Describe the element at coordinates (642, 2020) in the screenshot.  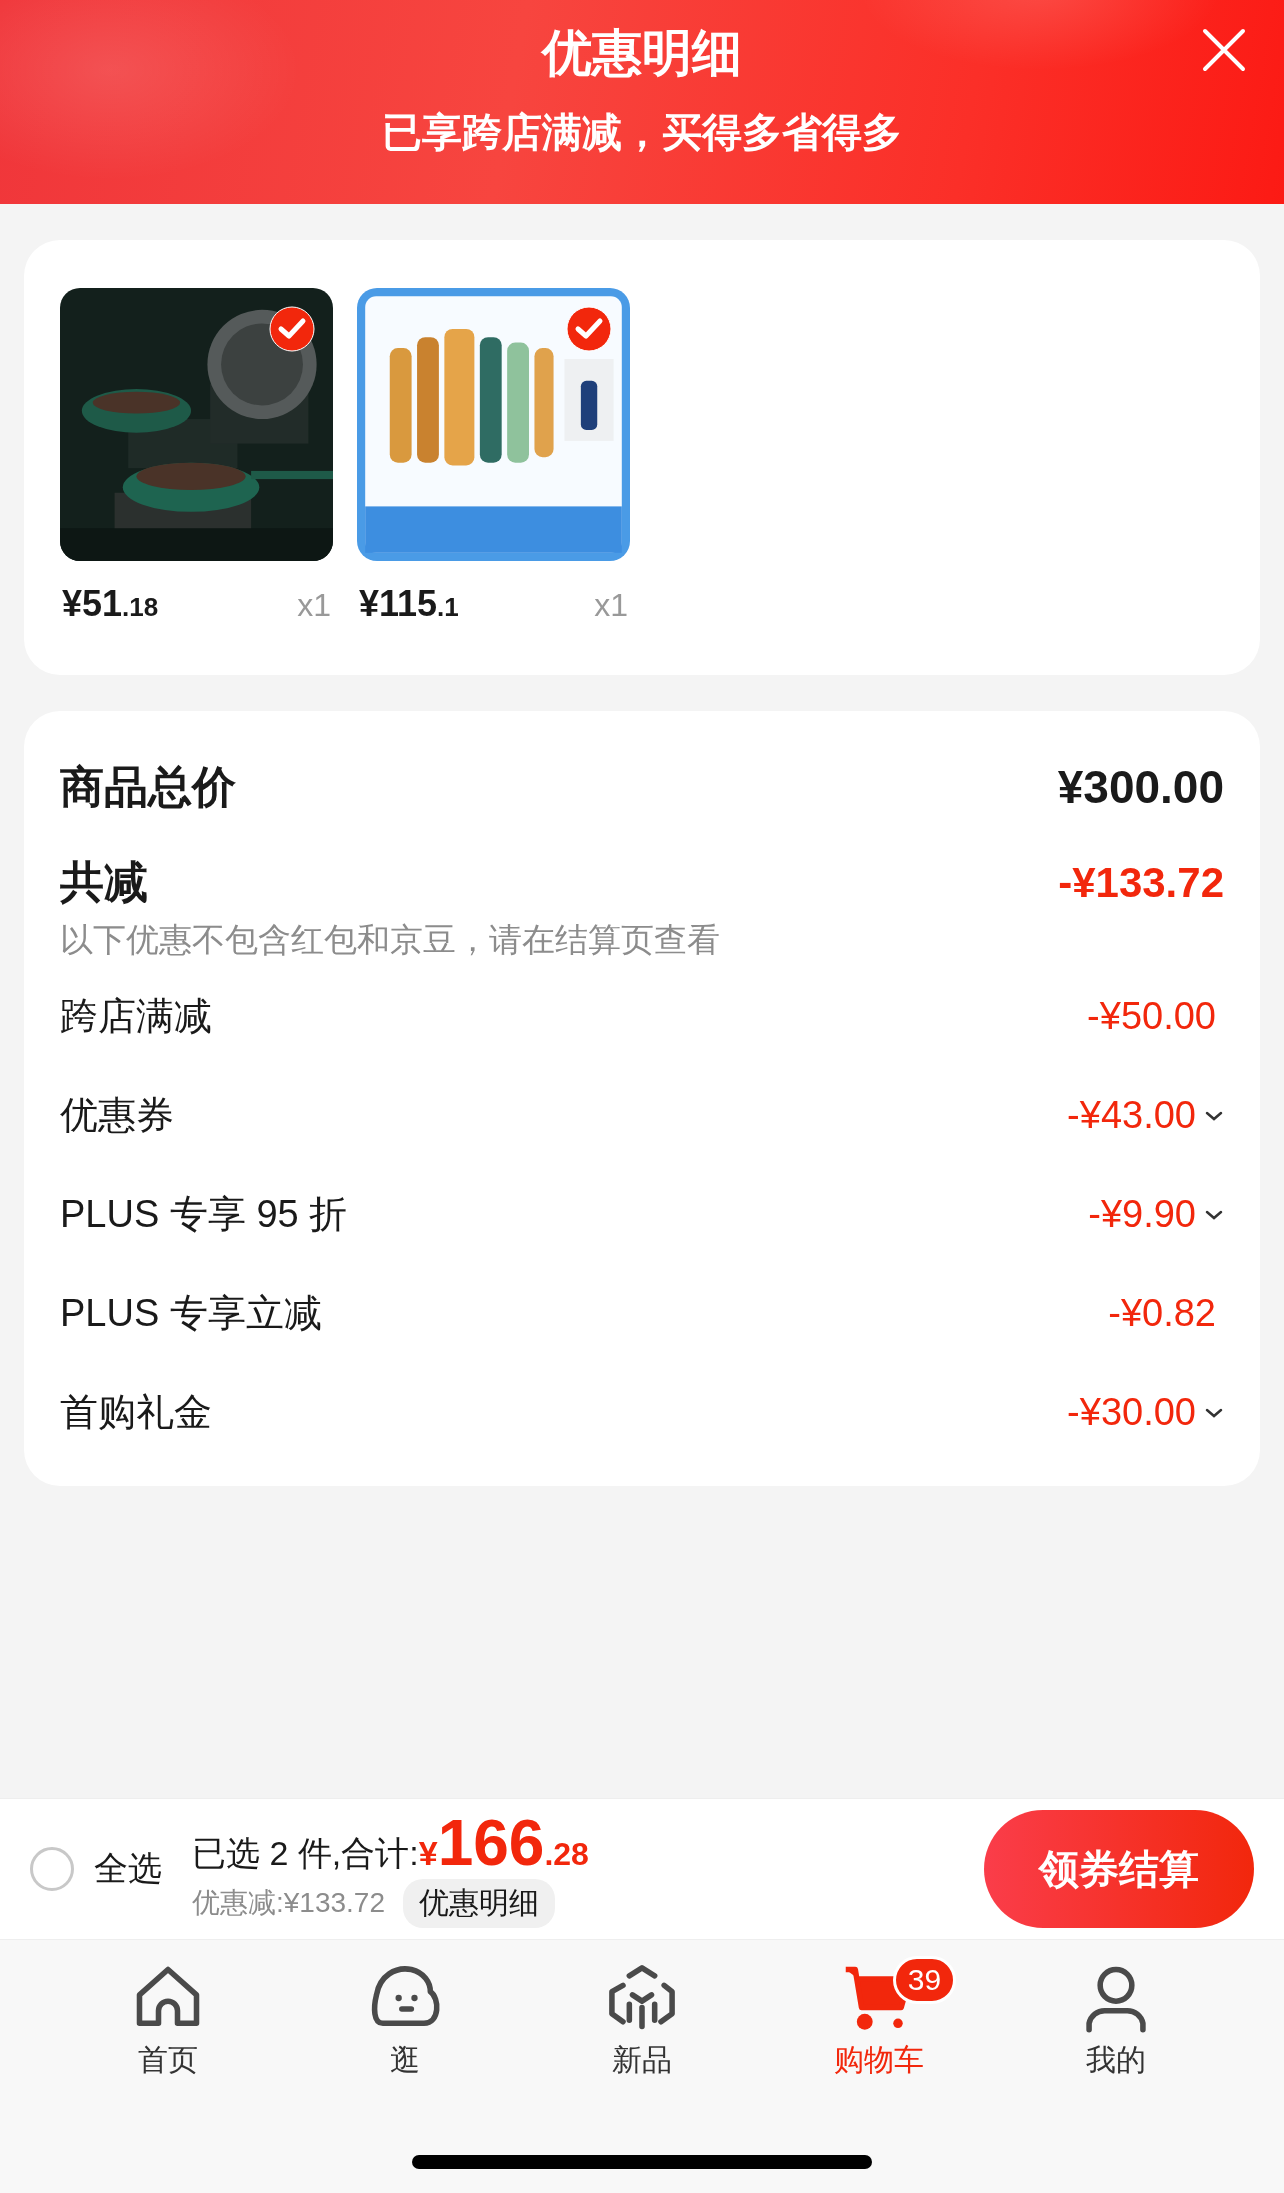
I see `tab-item: 新品` at that location.